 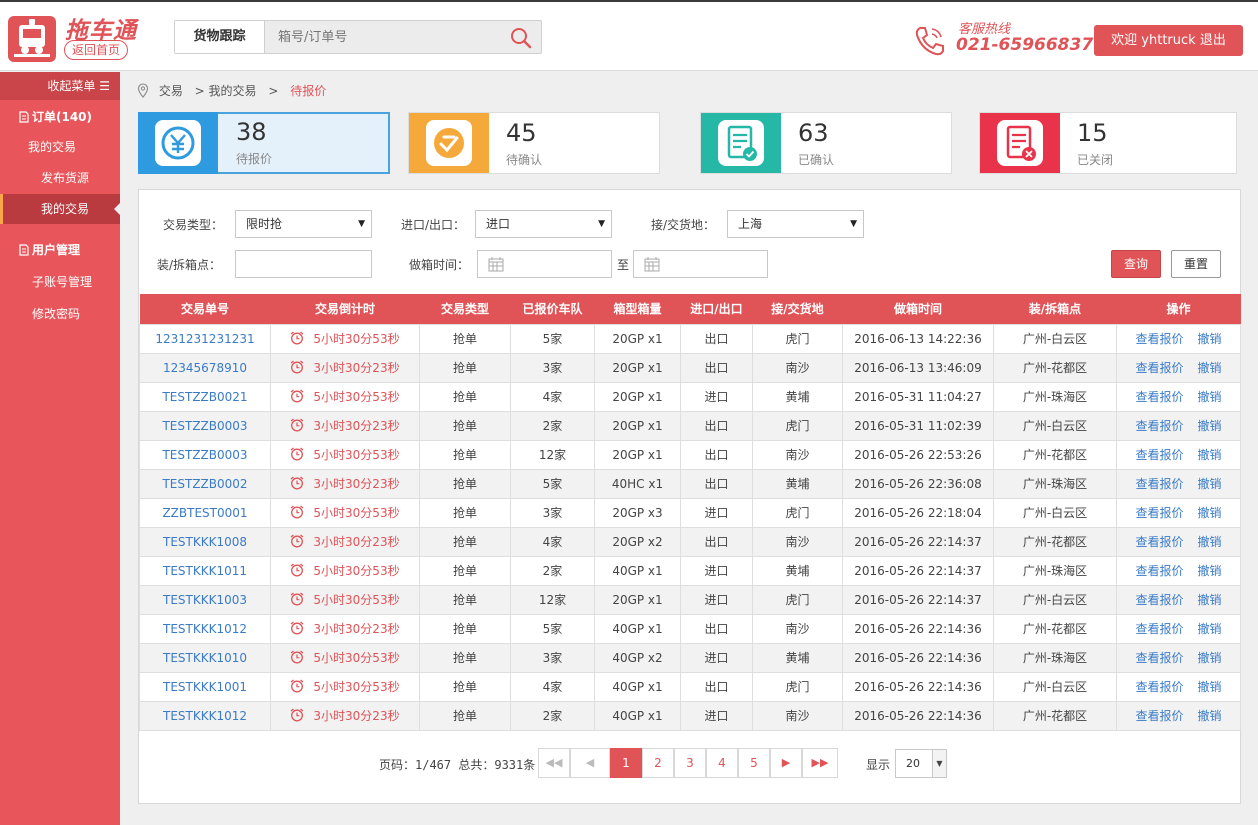 I want to click on col-header-countdown: 交易倒计时, so click(x=345, y=309).